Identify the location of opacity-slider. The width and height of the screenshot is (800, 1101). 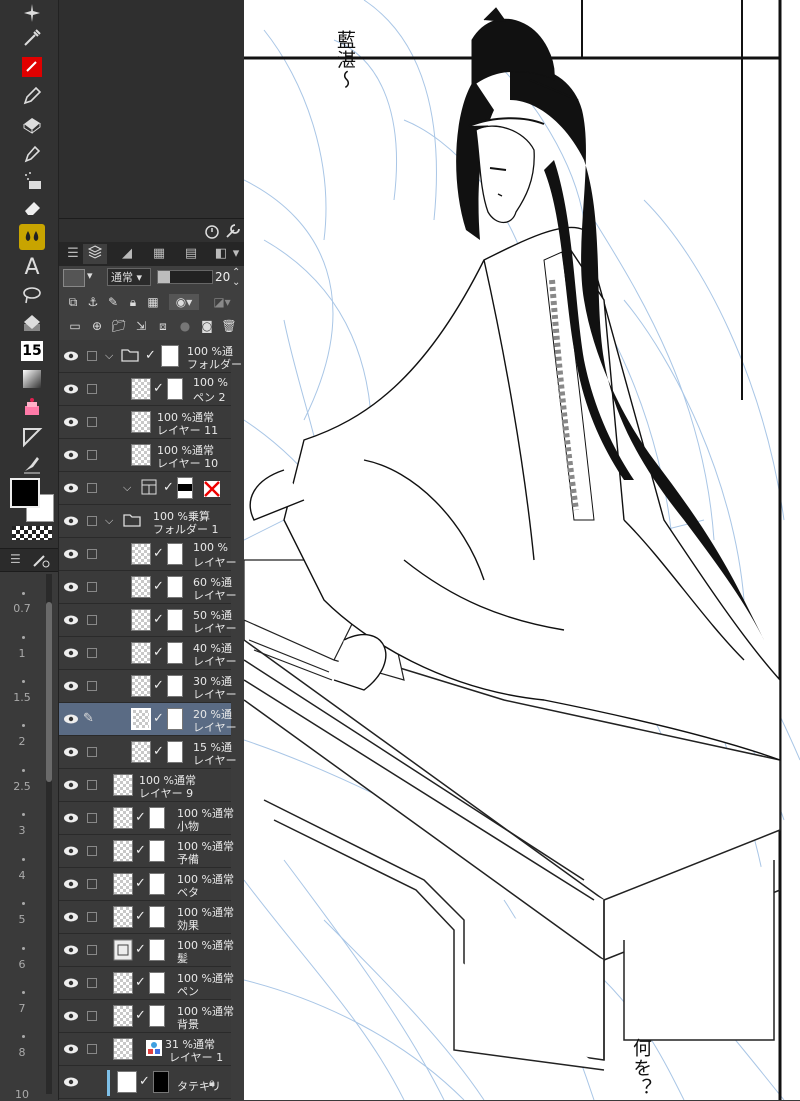
(185, 277).